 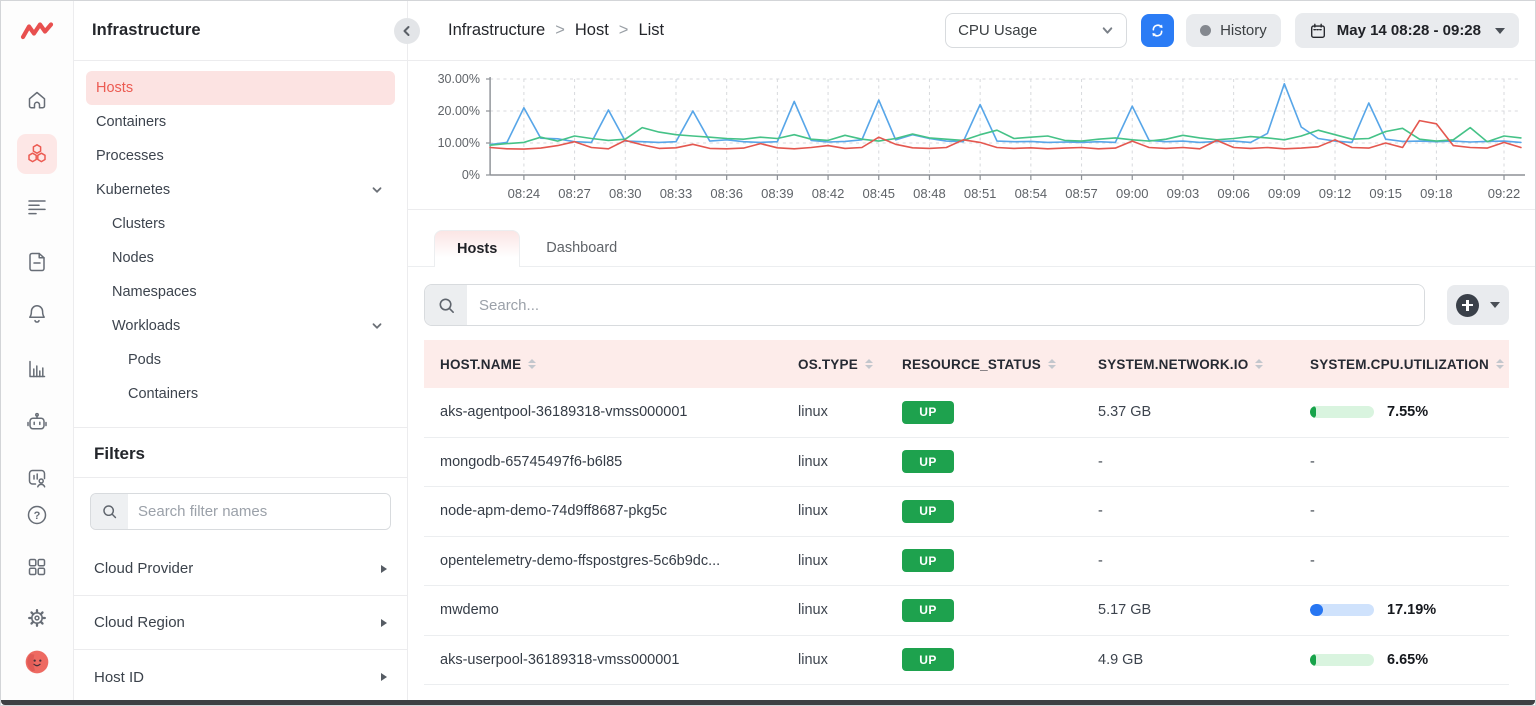 I want to click on x-axis-tick-label: 09:12, so click(x=1335, y=193).